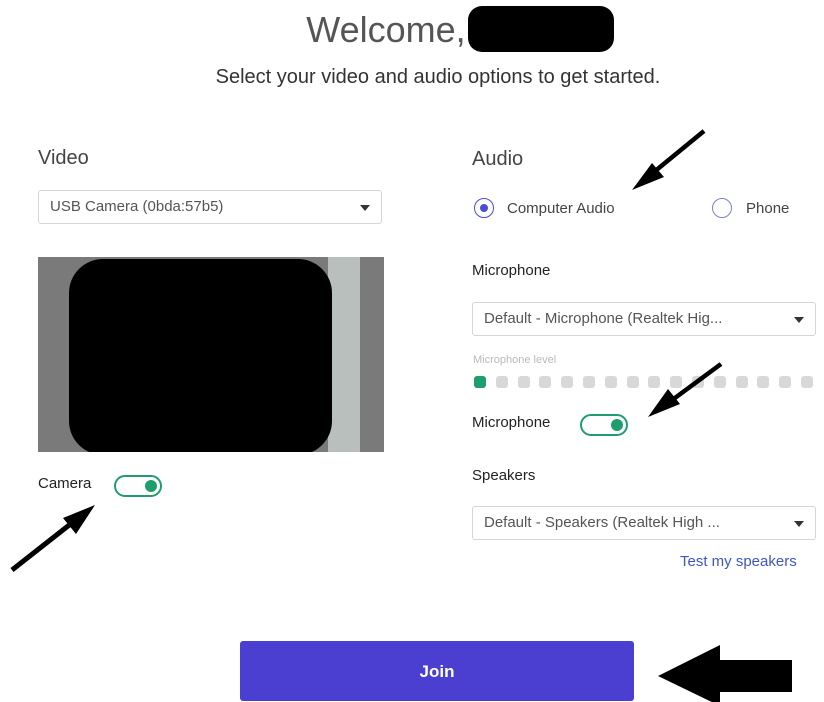 This screenshot has width=824, height=702. I want to click on arrow-to-computer-audio-icon, so click(669, 159).